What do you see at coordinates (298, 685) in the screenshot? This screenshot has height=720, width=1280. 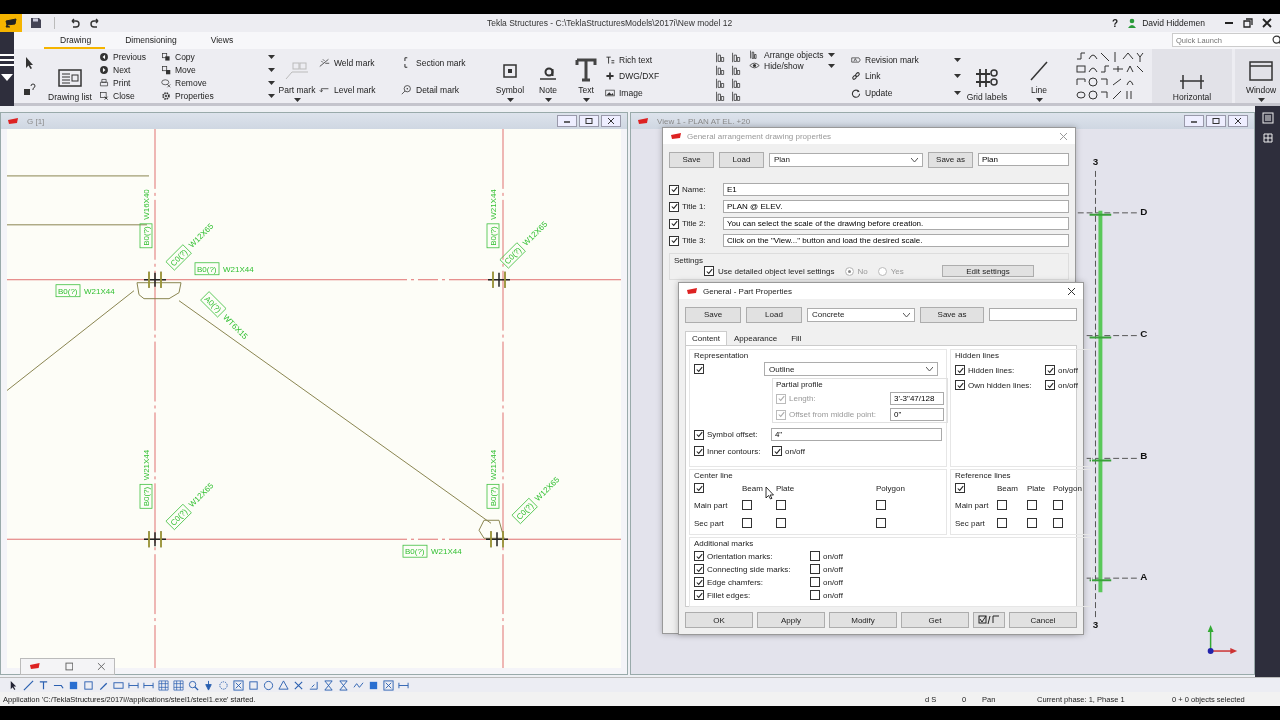 I see `x-tool-icon` at bounding box center [298, 685].